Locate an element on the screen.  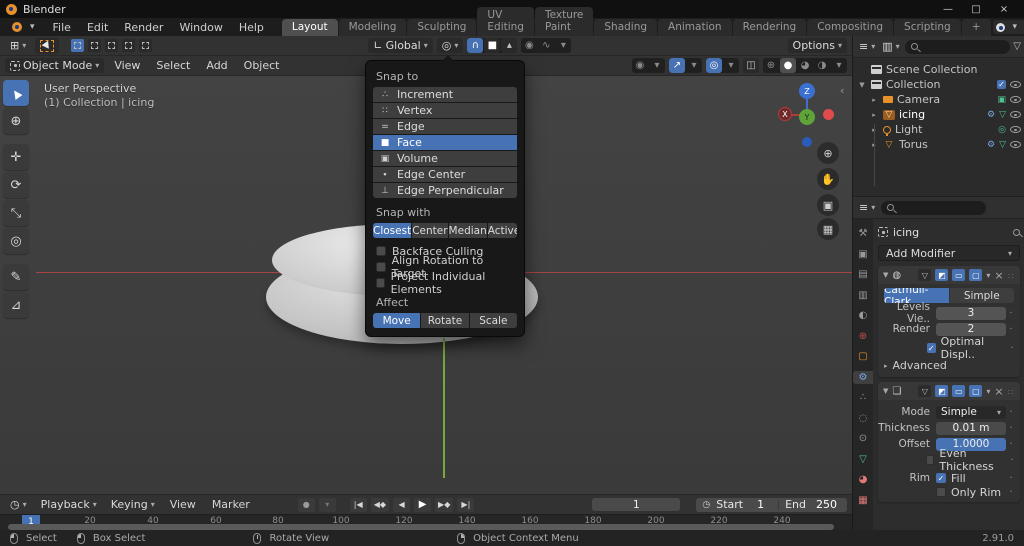
menu-object: Object is located at coordinates (262, 65).